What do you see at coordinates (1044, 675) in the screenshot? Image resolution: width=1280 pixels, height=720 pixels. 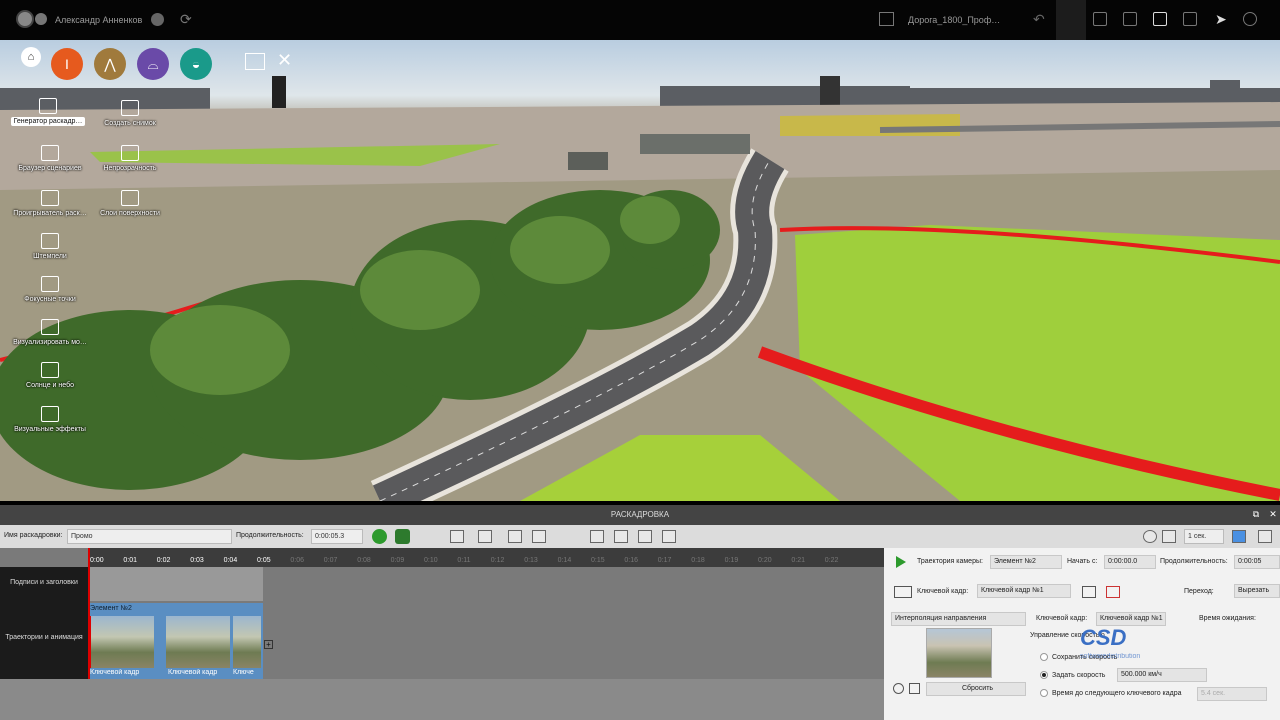 I see `set-speed-radio` at bounding box center [1044, 675].